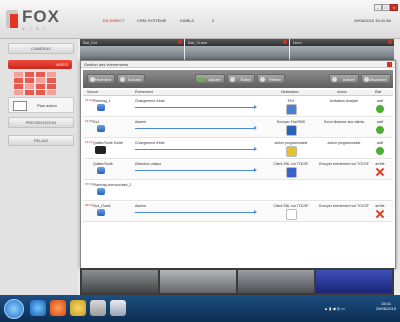 Image resolution: width=400 pixels, height=322 pixels. Describe the element at coordinates (344, 79) in the screenshot. I see `activate-button: Activer` at that location.